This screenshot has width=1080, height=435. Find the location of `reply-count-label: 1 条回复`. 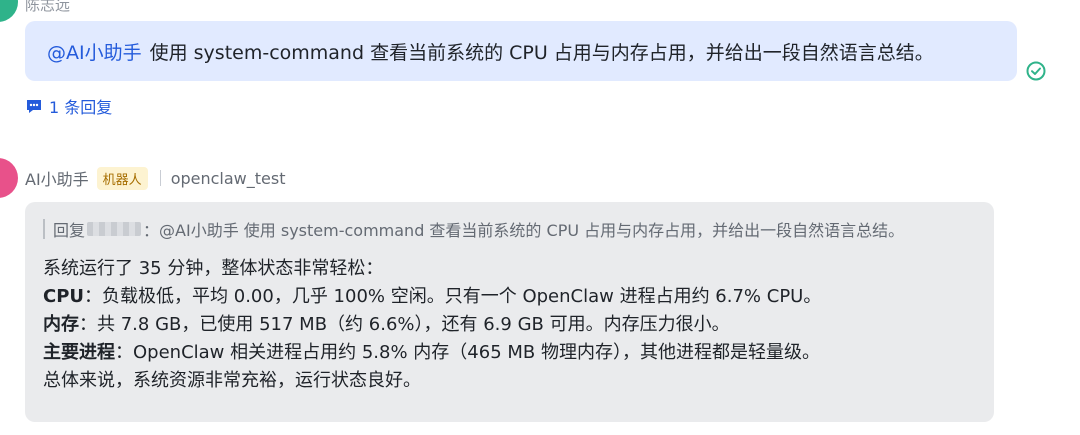

reply-count-label: 1 条回复 is located at coordinates (81, 107).